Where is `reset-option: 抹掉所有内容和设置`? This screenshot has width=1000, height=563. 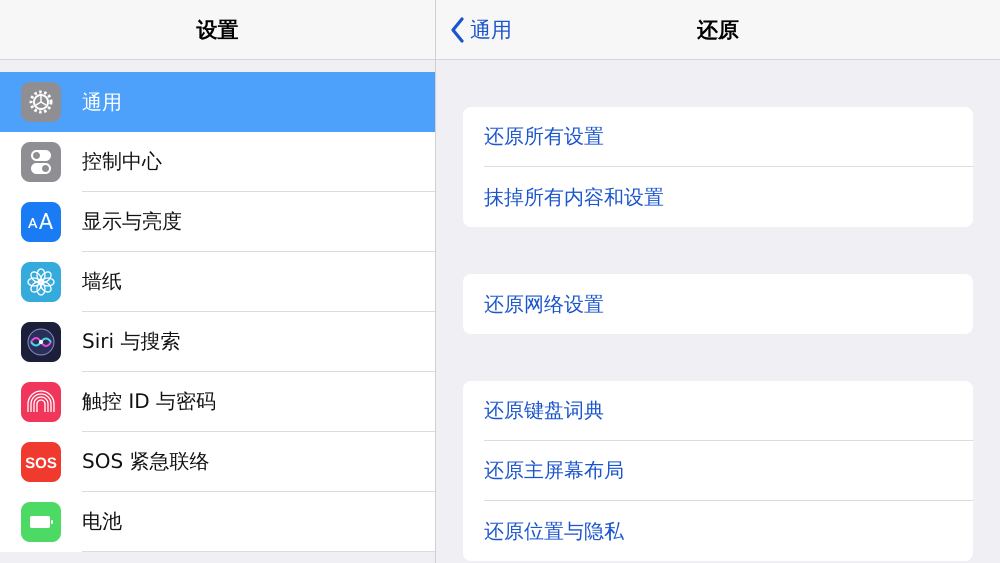 reset-option: 抹掉所有内容和设置 is located at coordinates (728, 197).